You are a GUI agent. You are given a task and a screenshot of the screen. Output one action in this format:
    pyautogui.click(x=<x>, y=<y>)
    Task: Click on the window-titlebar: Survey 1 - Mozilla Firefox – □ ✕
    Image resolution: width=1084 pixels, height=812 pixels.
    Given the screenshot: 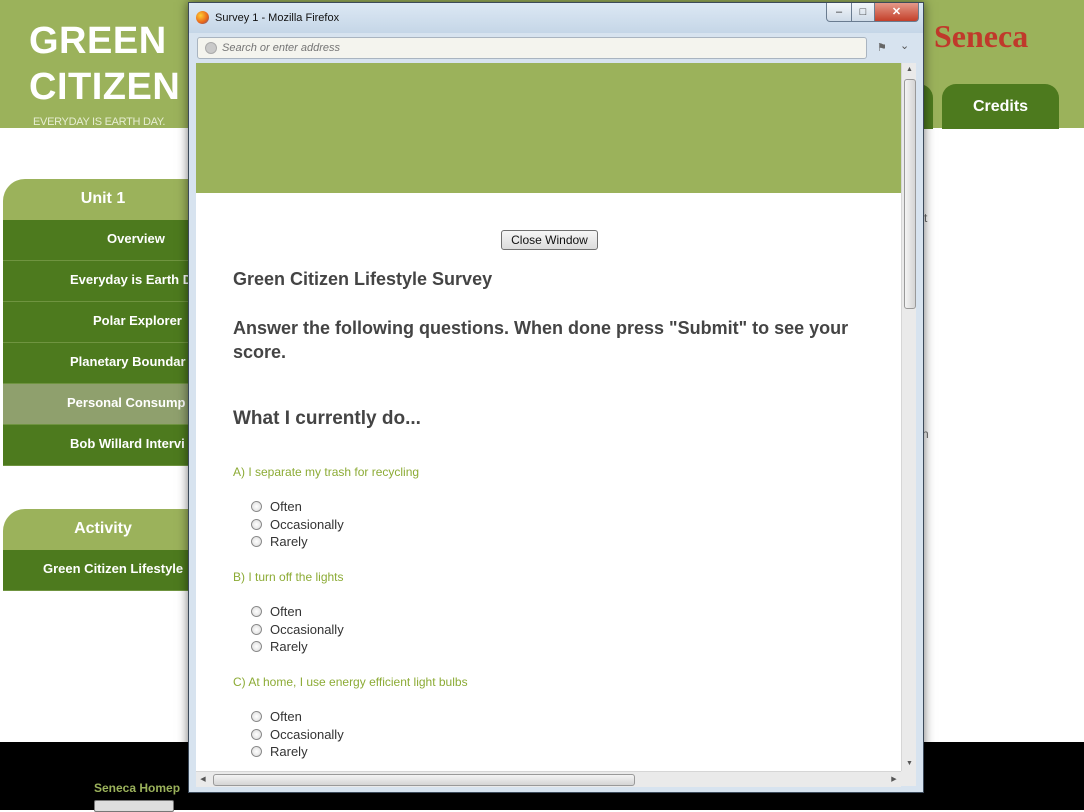 What is the action you would take?
    pyautogui.click(x=556, y=18)
    